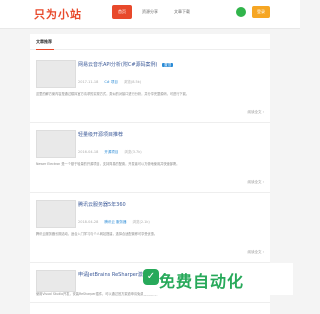  What do you see at coordinates (241, 12) in the screenshot?
I see `wechat-icon` at bounding box center [241, 12].